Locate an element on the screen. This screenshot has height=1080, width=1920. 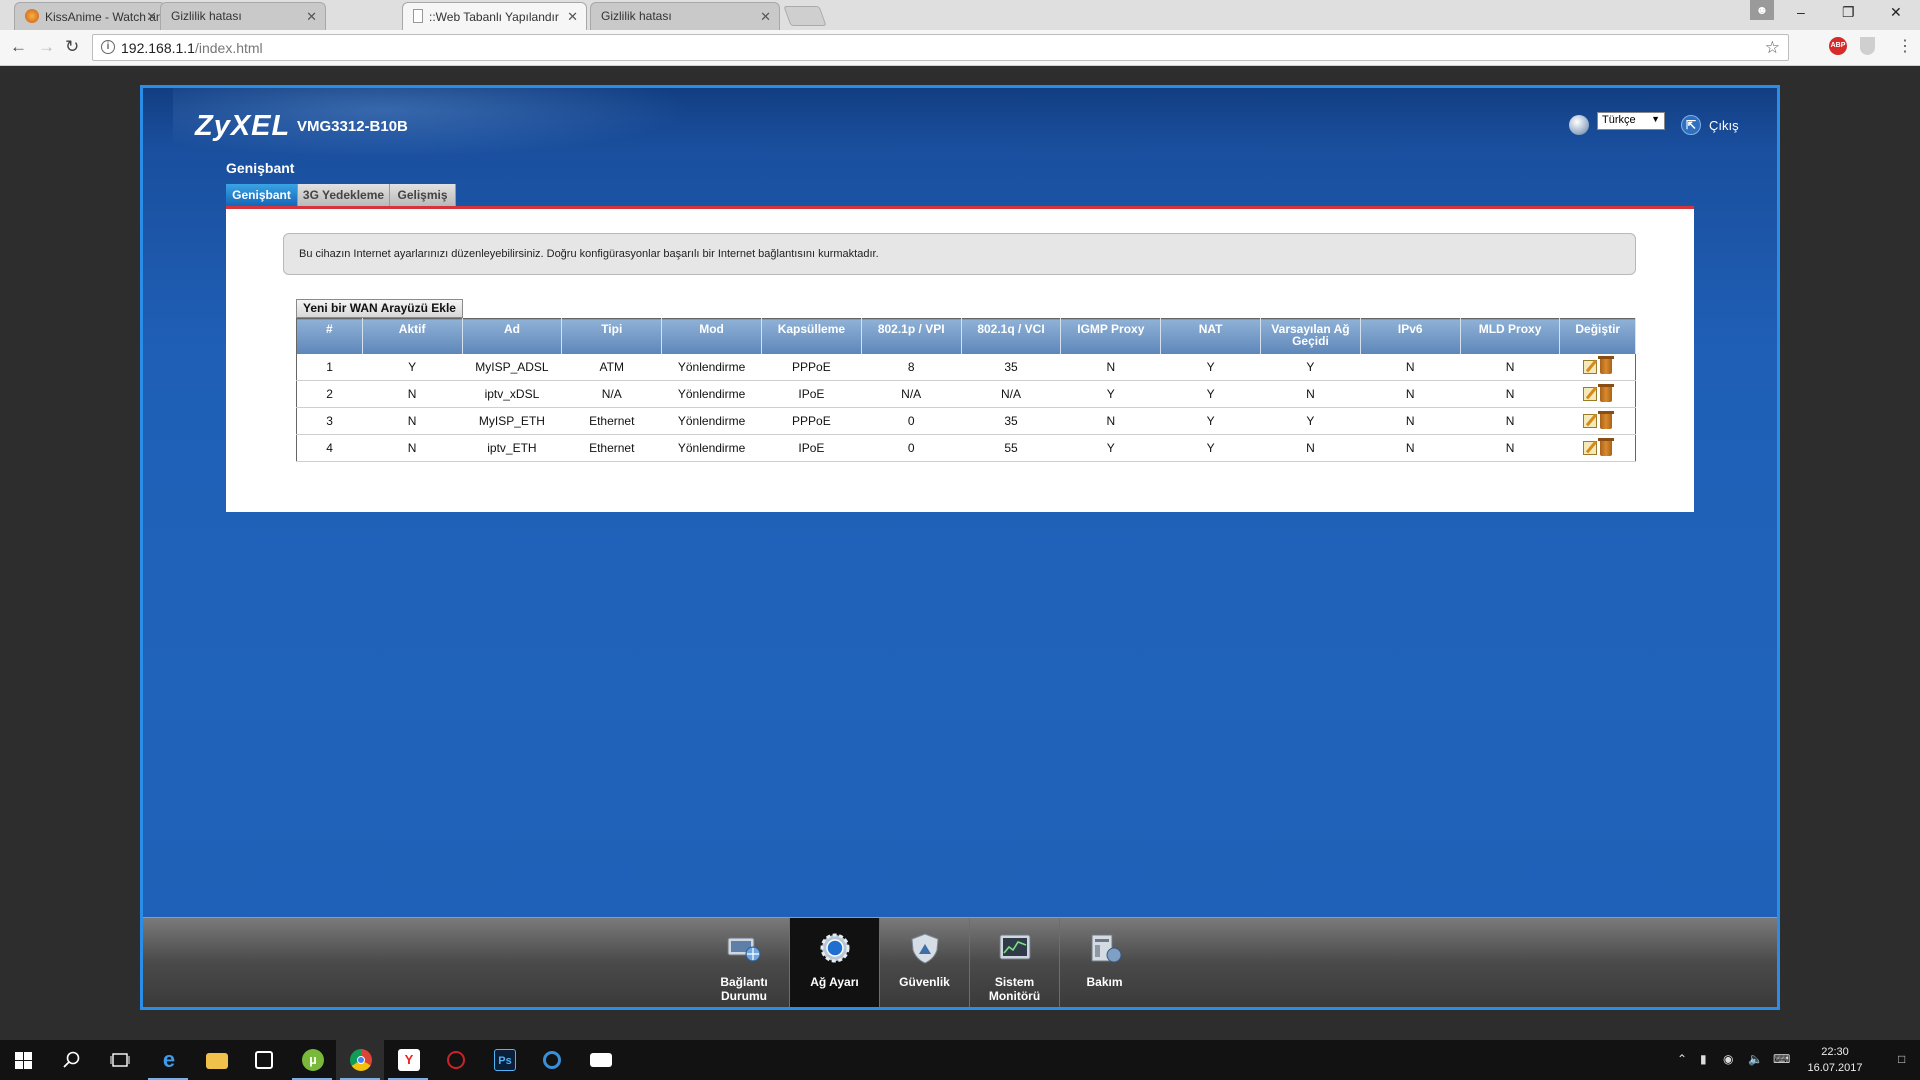
info-icon: i is located at coordinates (108, 47).